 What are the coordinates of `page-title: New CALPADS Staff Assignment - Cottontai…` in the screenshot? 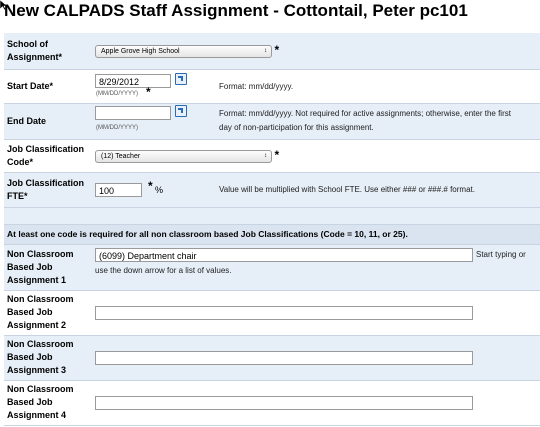 It's located at (236, 10).